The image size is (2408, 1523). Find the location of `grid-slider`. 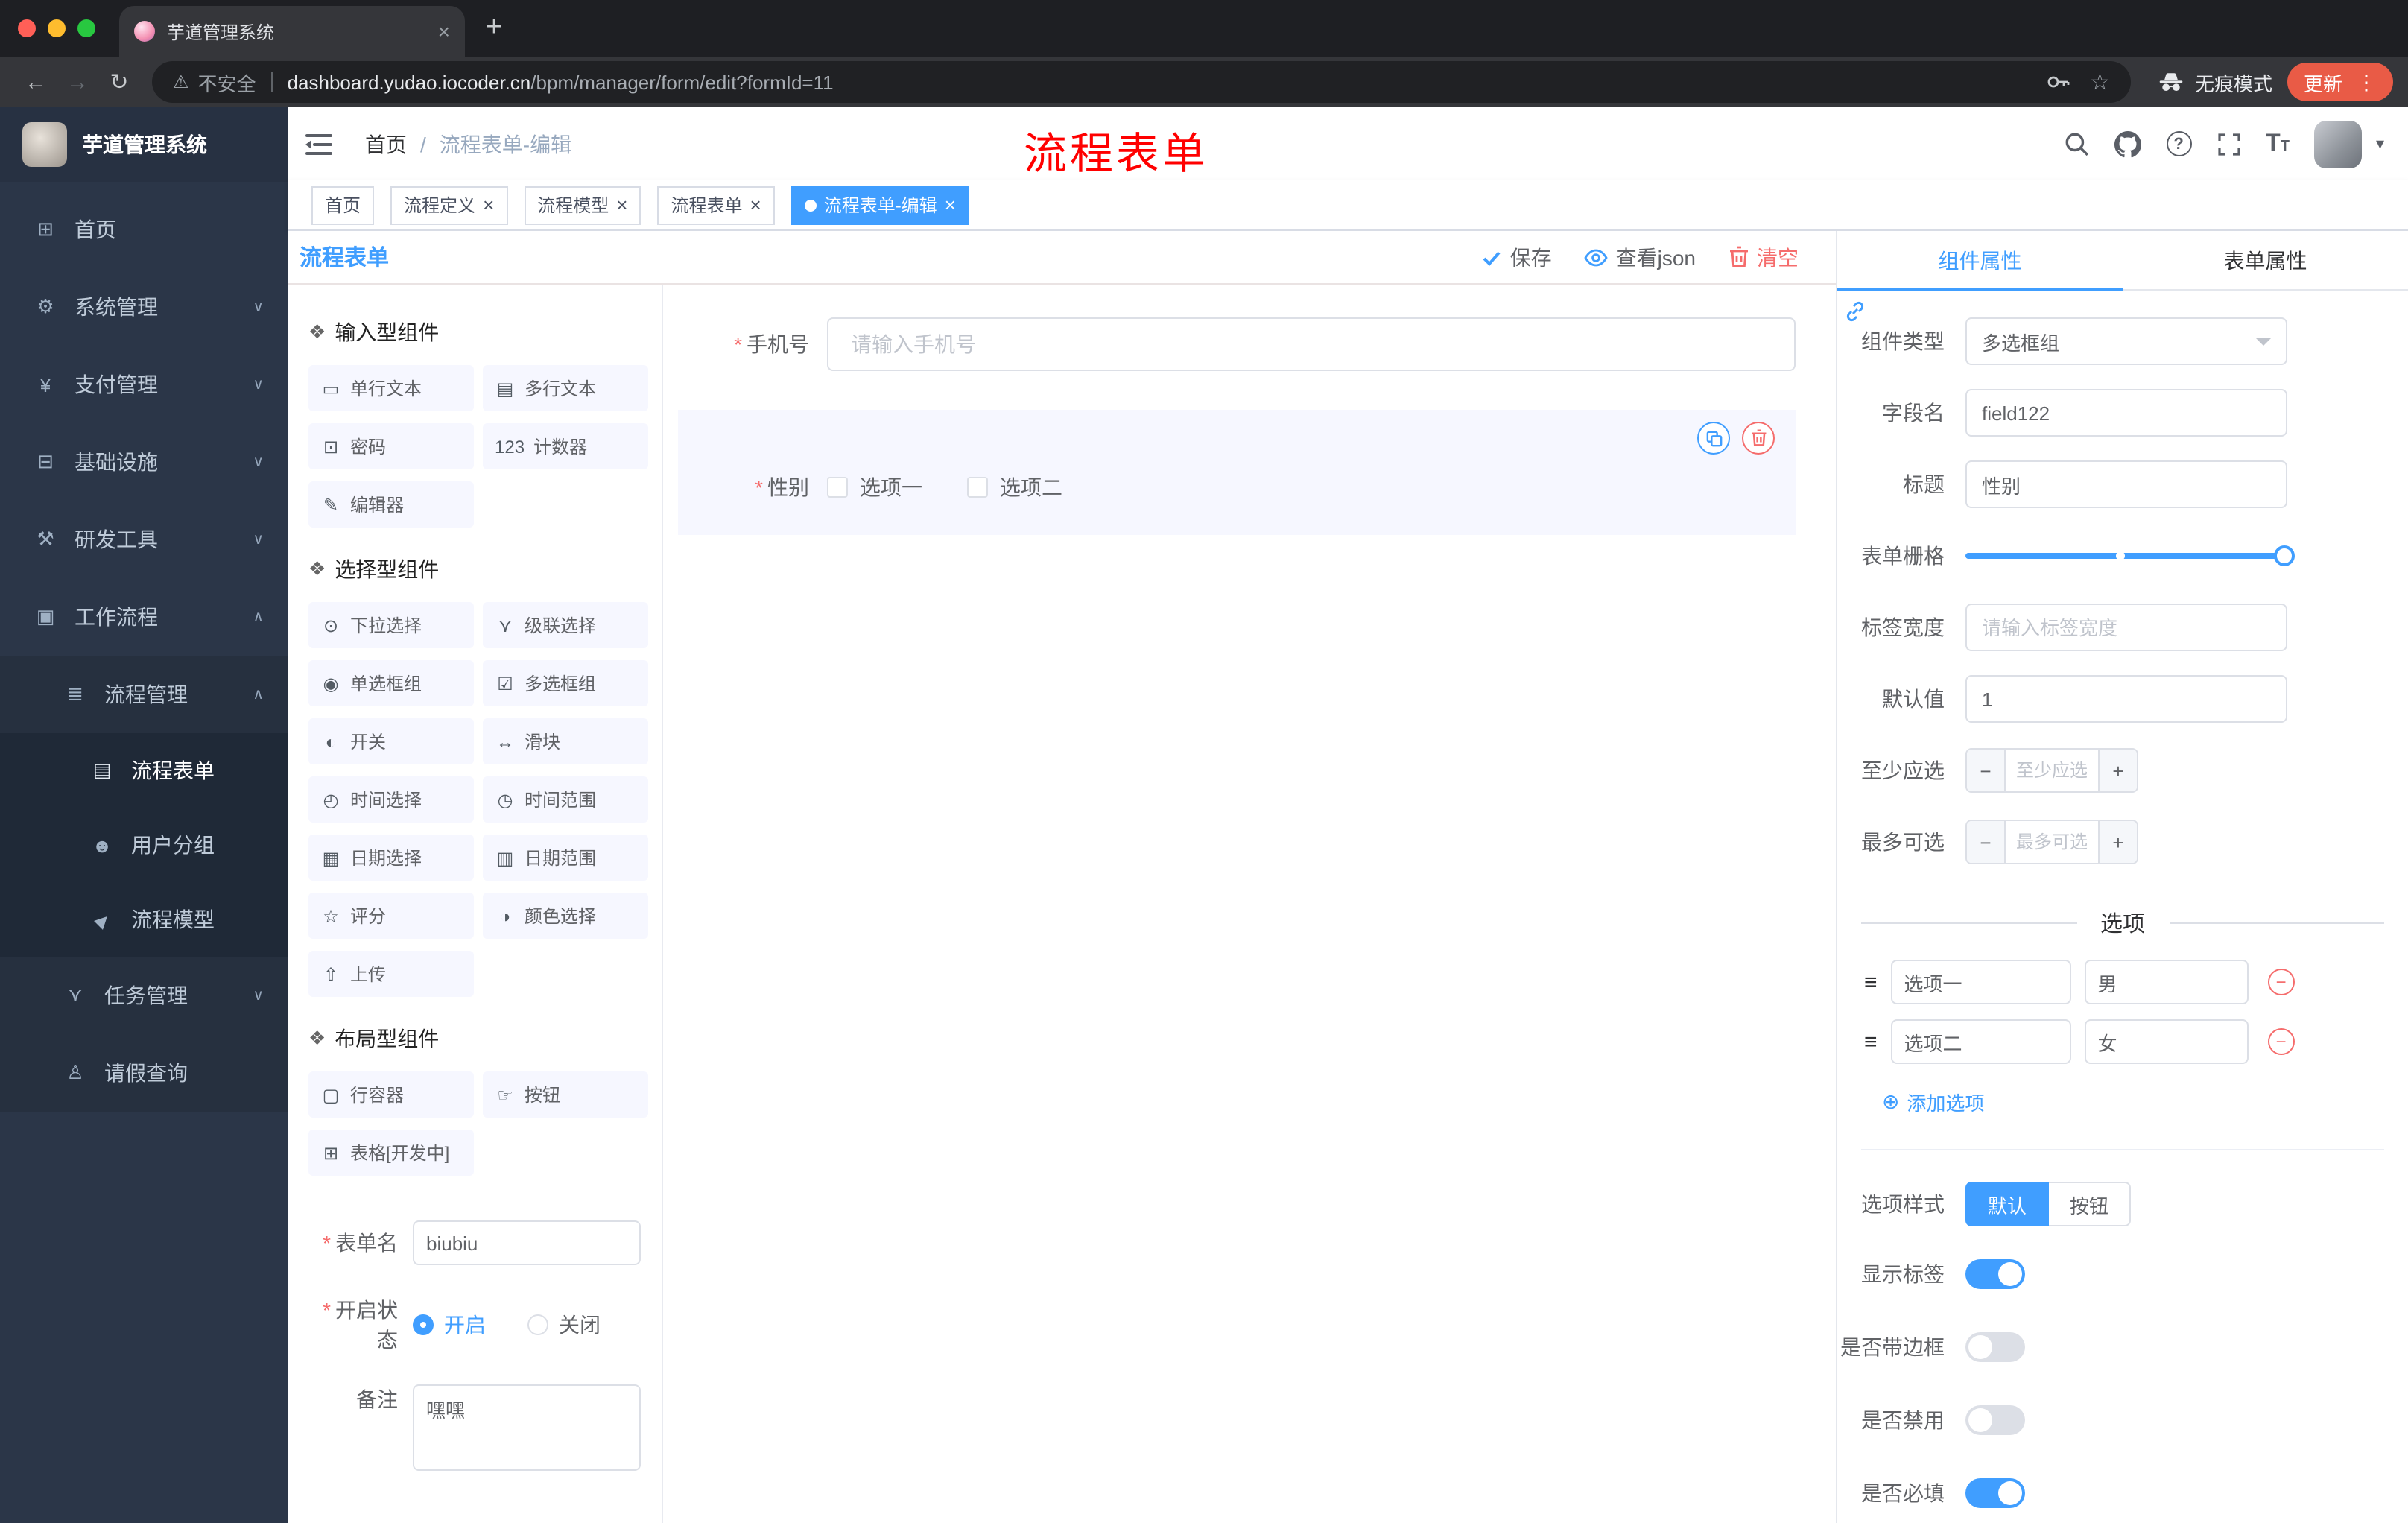

grid-slider is located at coordinates (2130, 556).